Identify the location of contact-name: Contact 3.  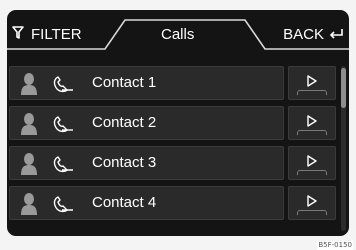
(124, 162).